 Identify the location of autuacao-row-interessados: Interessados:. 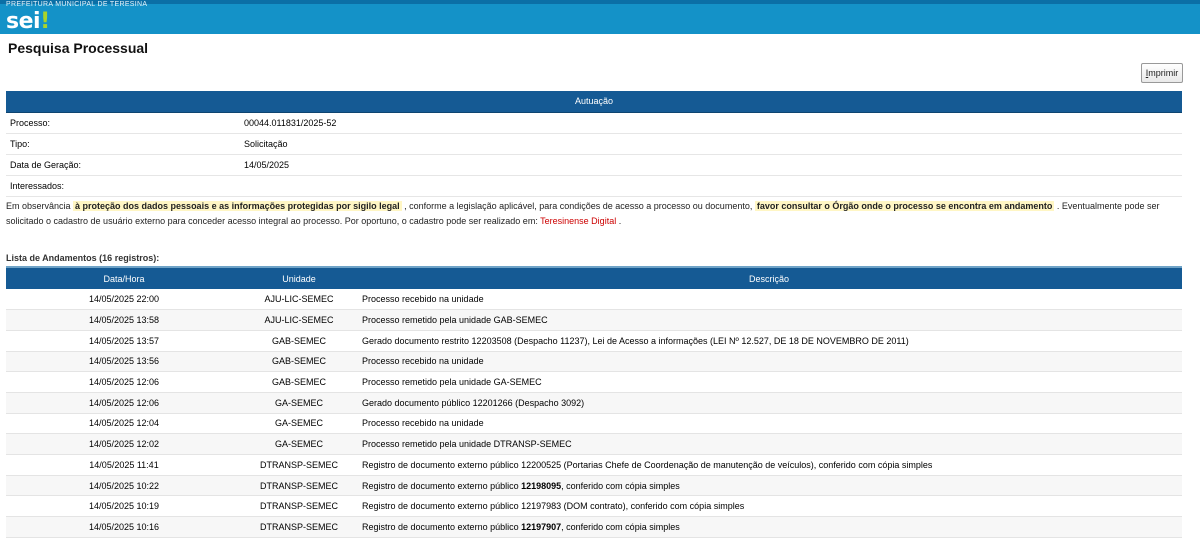
(594, 186).